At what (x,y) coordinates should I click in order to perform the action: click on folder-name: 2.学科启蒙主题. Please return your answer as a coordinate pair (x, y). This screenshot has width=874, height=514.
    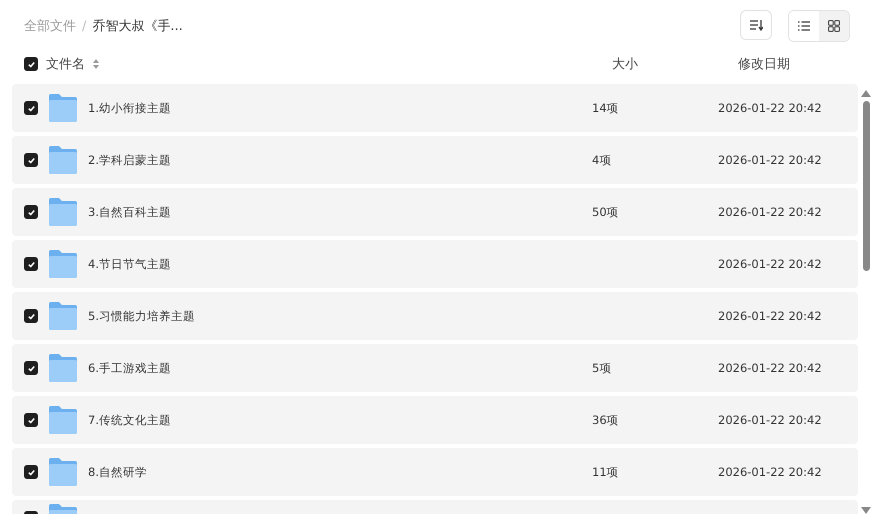
    Looking at the image, I should click on (129, 160).